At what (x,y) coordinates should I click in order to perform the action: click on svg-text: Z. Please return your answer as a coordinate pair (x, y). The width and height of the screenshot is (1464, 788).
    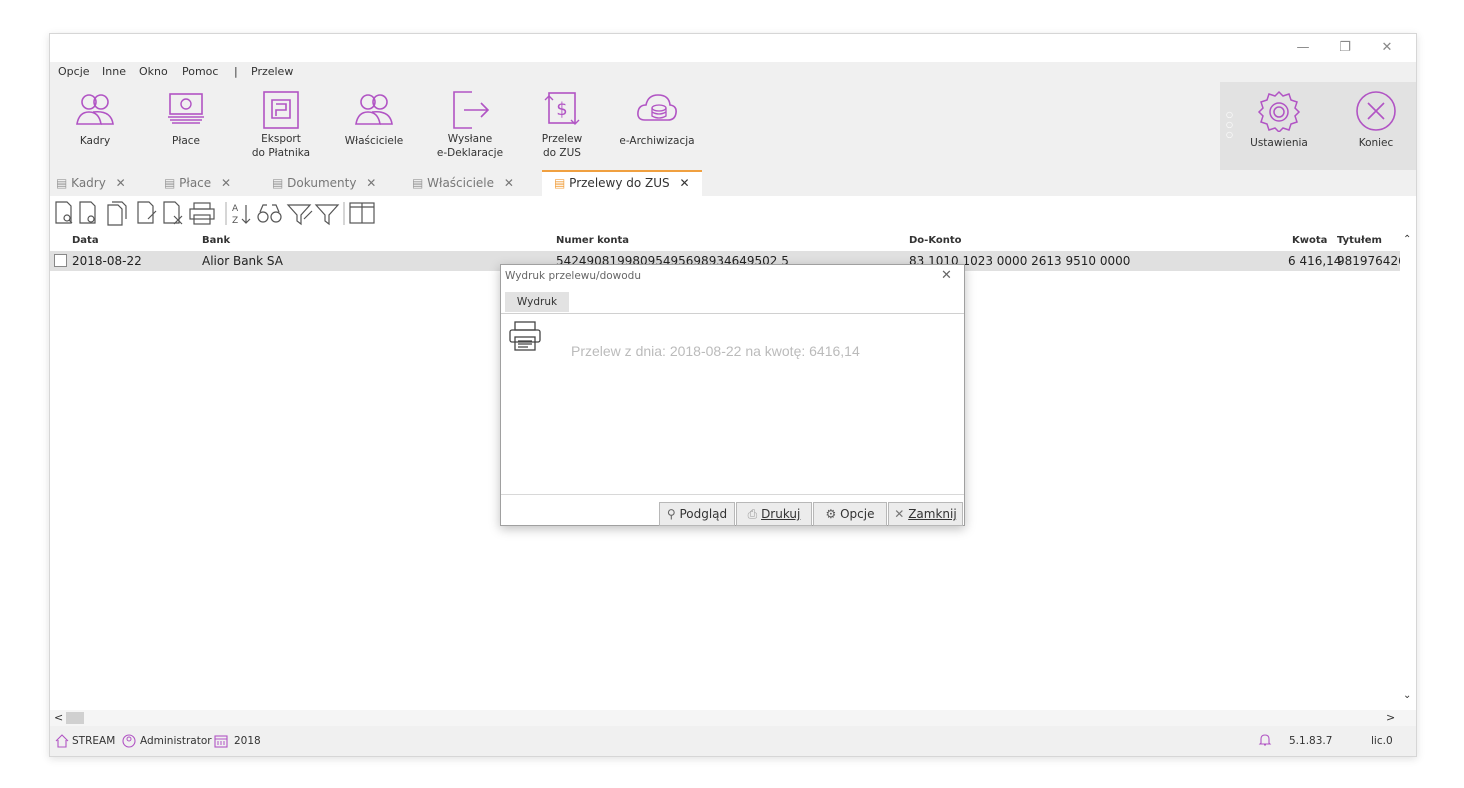
    Looking at the image, I should click on (235, 221).